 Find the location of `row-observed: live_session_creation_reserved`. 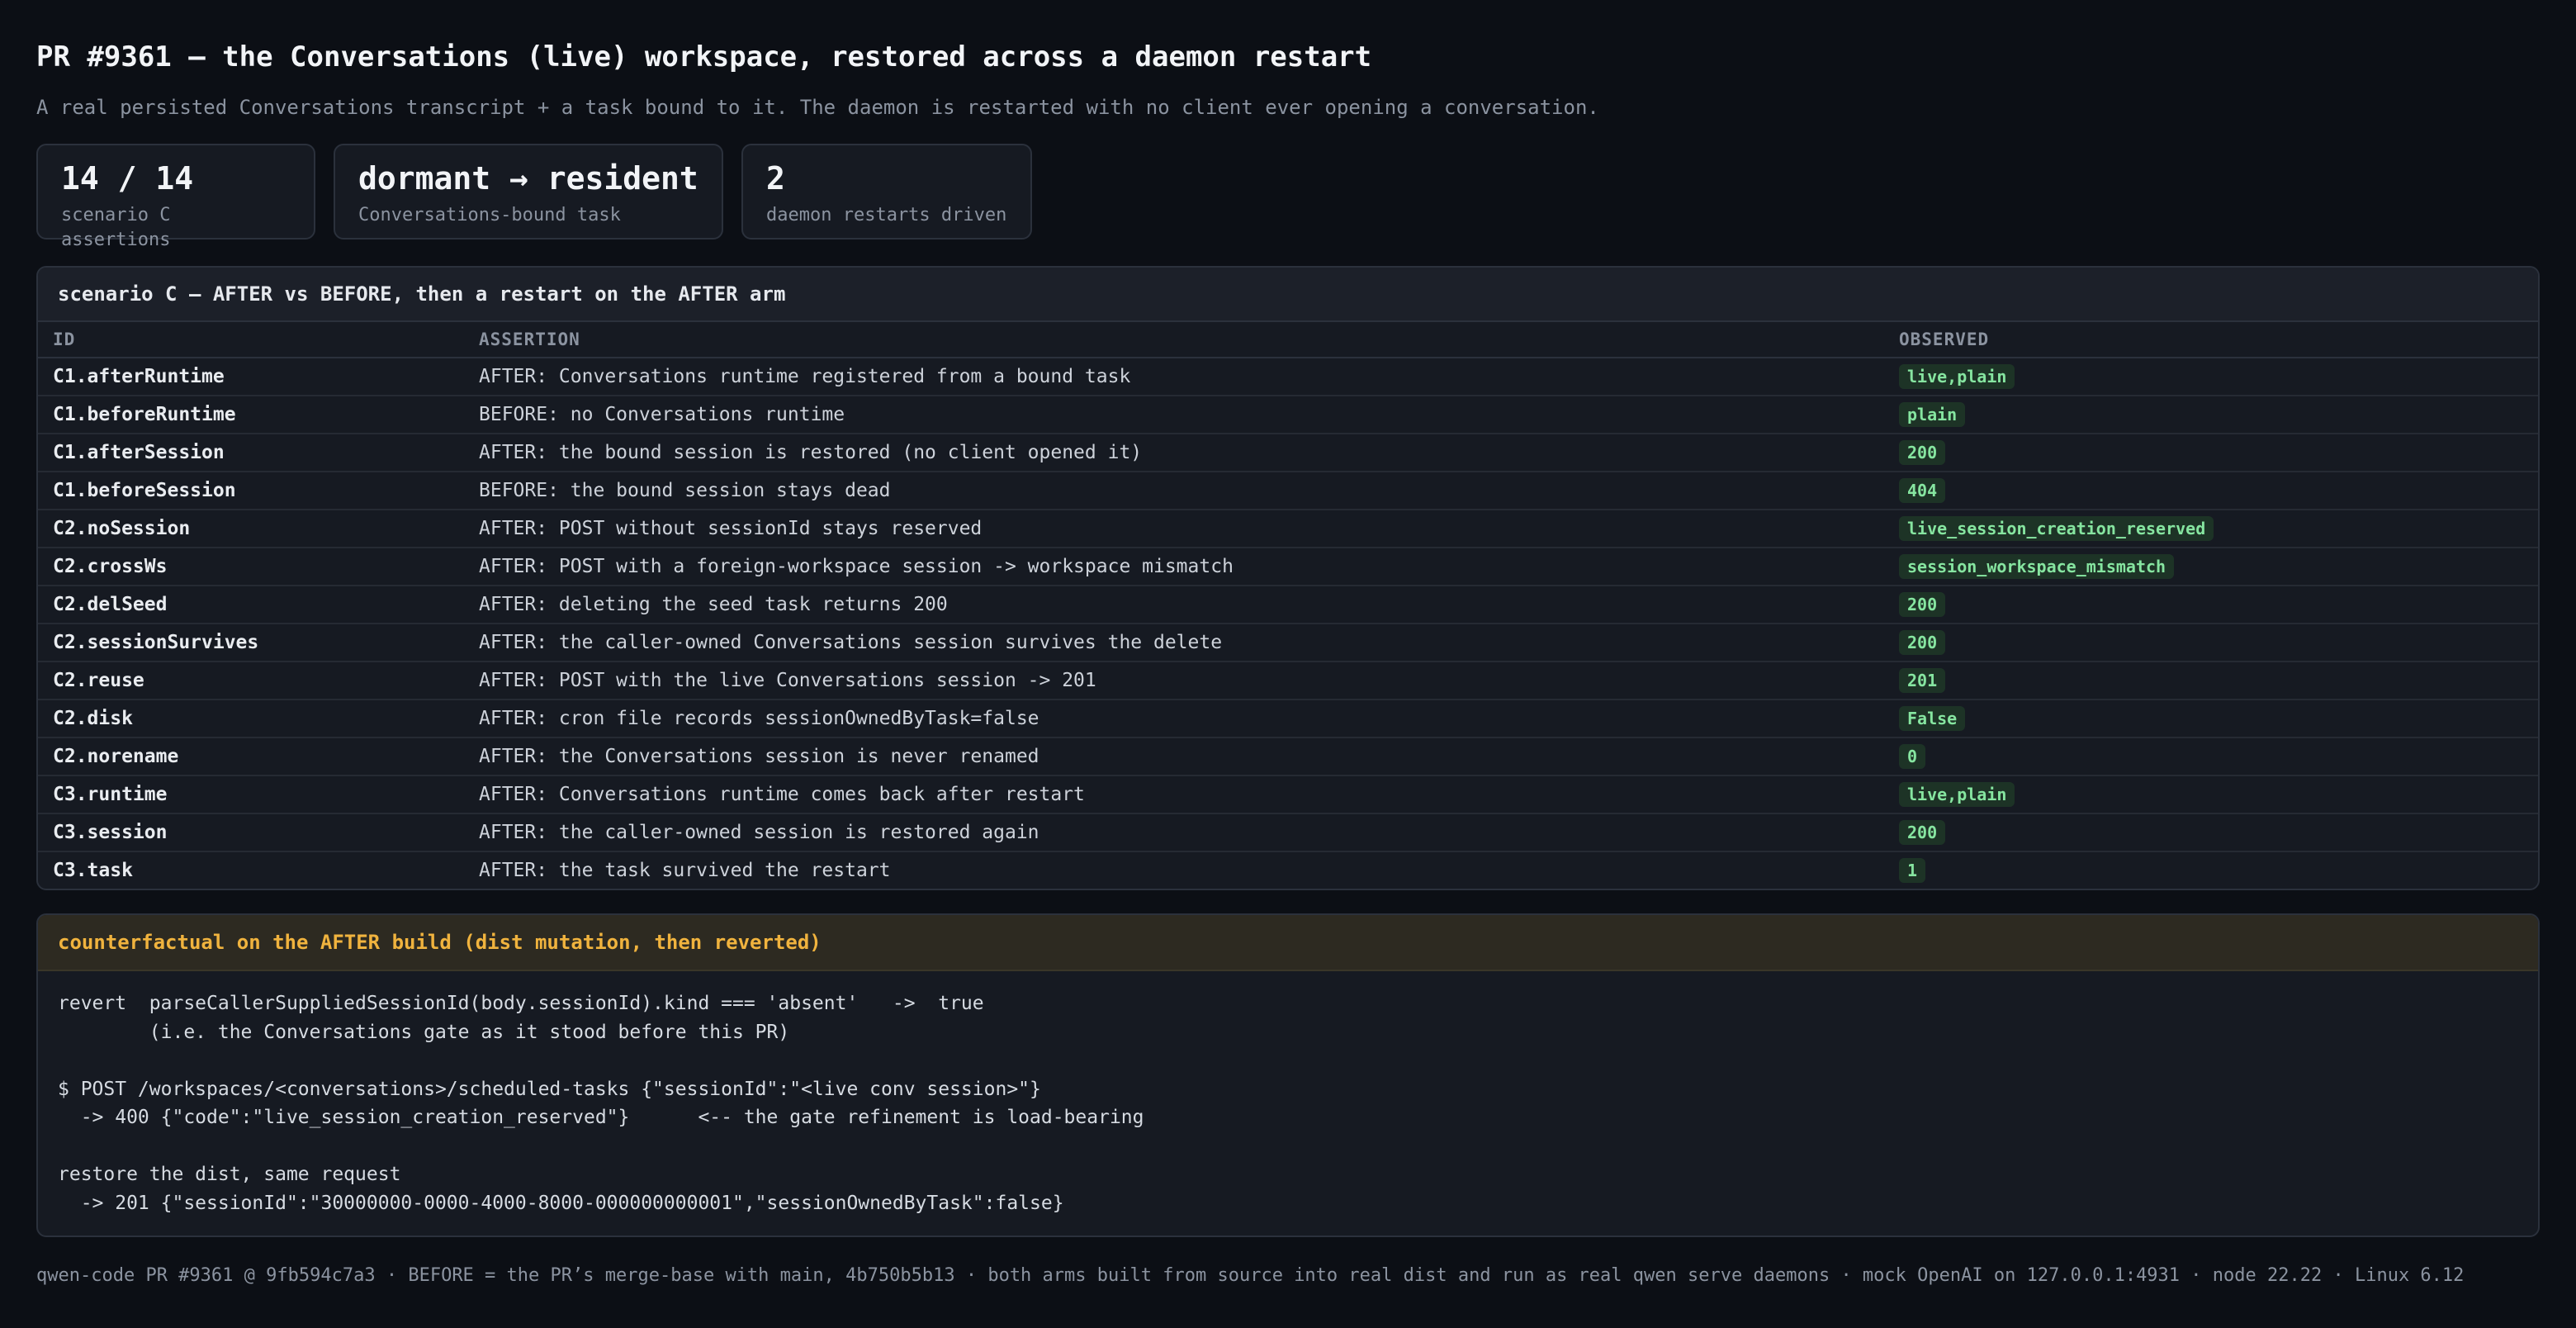

row-observed: live_session_creation_reserved is located at coordinates (2211, 529).